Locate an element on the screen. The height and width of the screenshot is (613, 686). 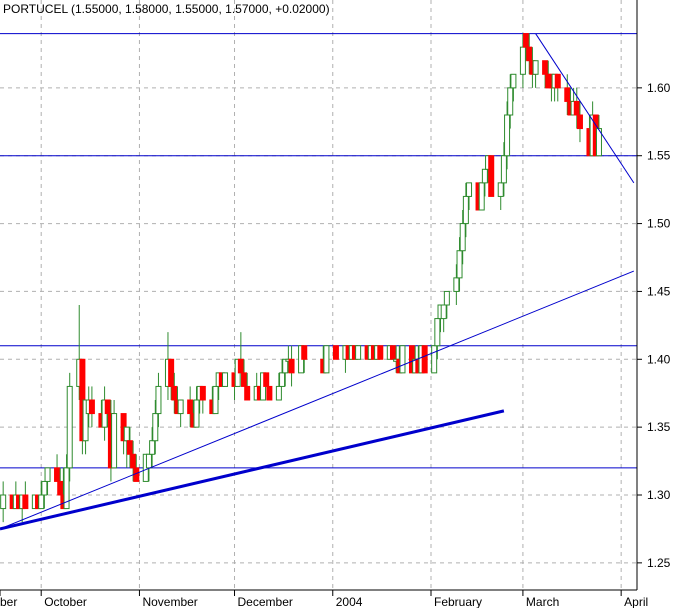
y-tick-label: 1.30 is located at coordinates (659, 495).